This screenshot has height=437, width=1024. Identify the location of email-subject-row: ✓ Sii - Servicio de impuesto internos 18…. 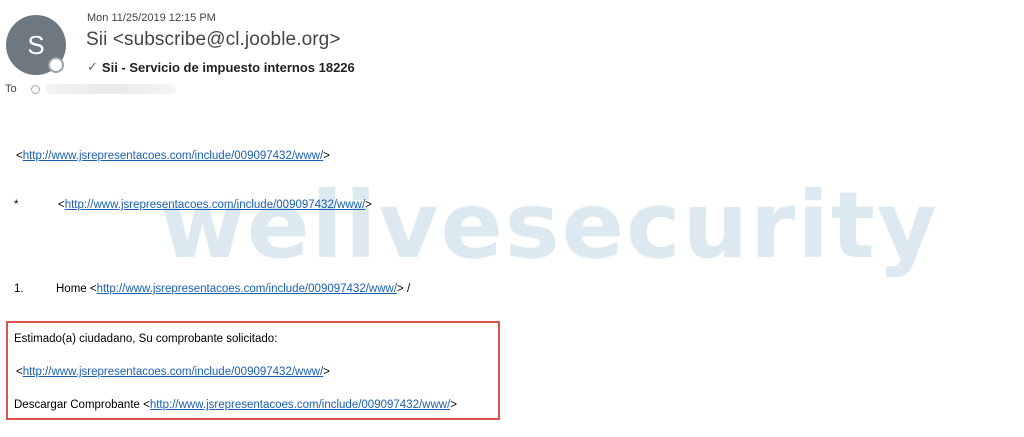
(221, 67).